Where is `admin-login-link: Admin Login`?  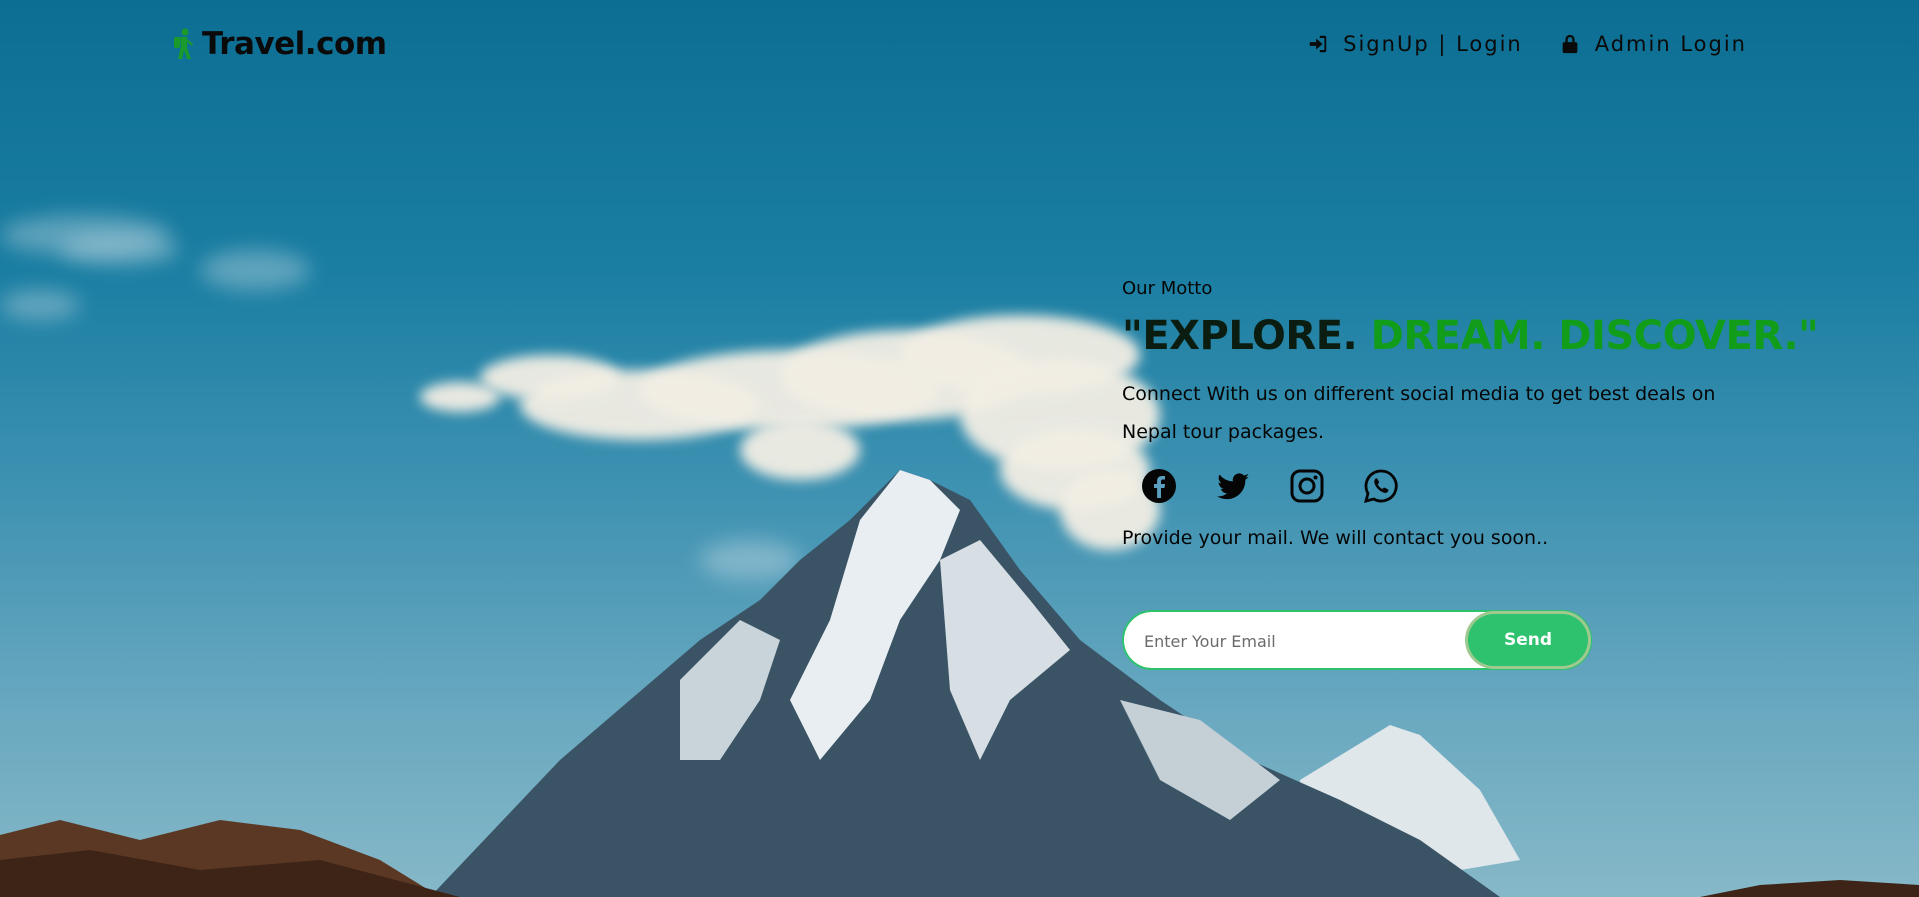
admin-login-link: Admin Login is located at coordinates (1653, 44).